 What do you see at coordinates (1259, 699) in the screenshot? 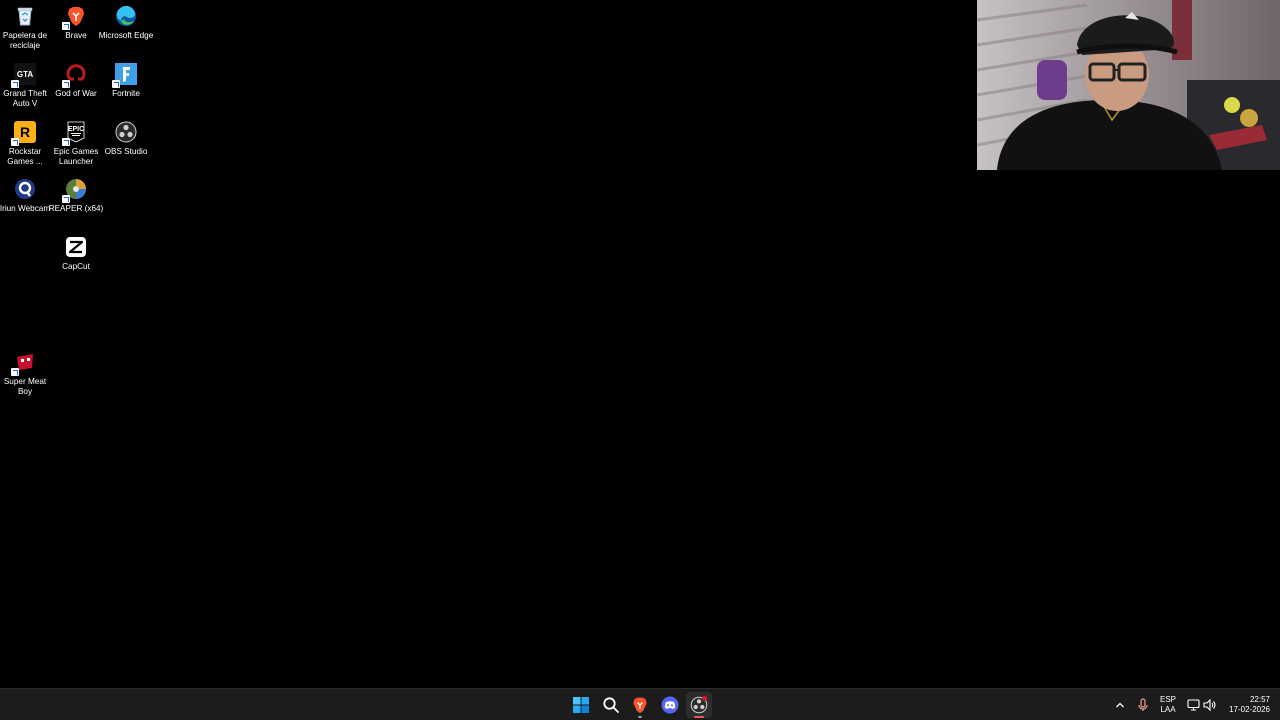
I see `clock-time: 22:57` at bounding box center [1259, 699].